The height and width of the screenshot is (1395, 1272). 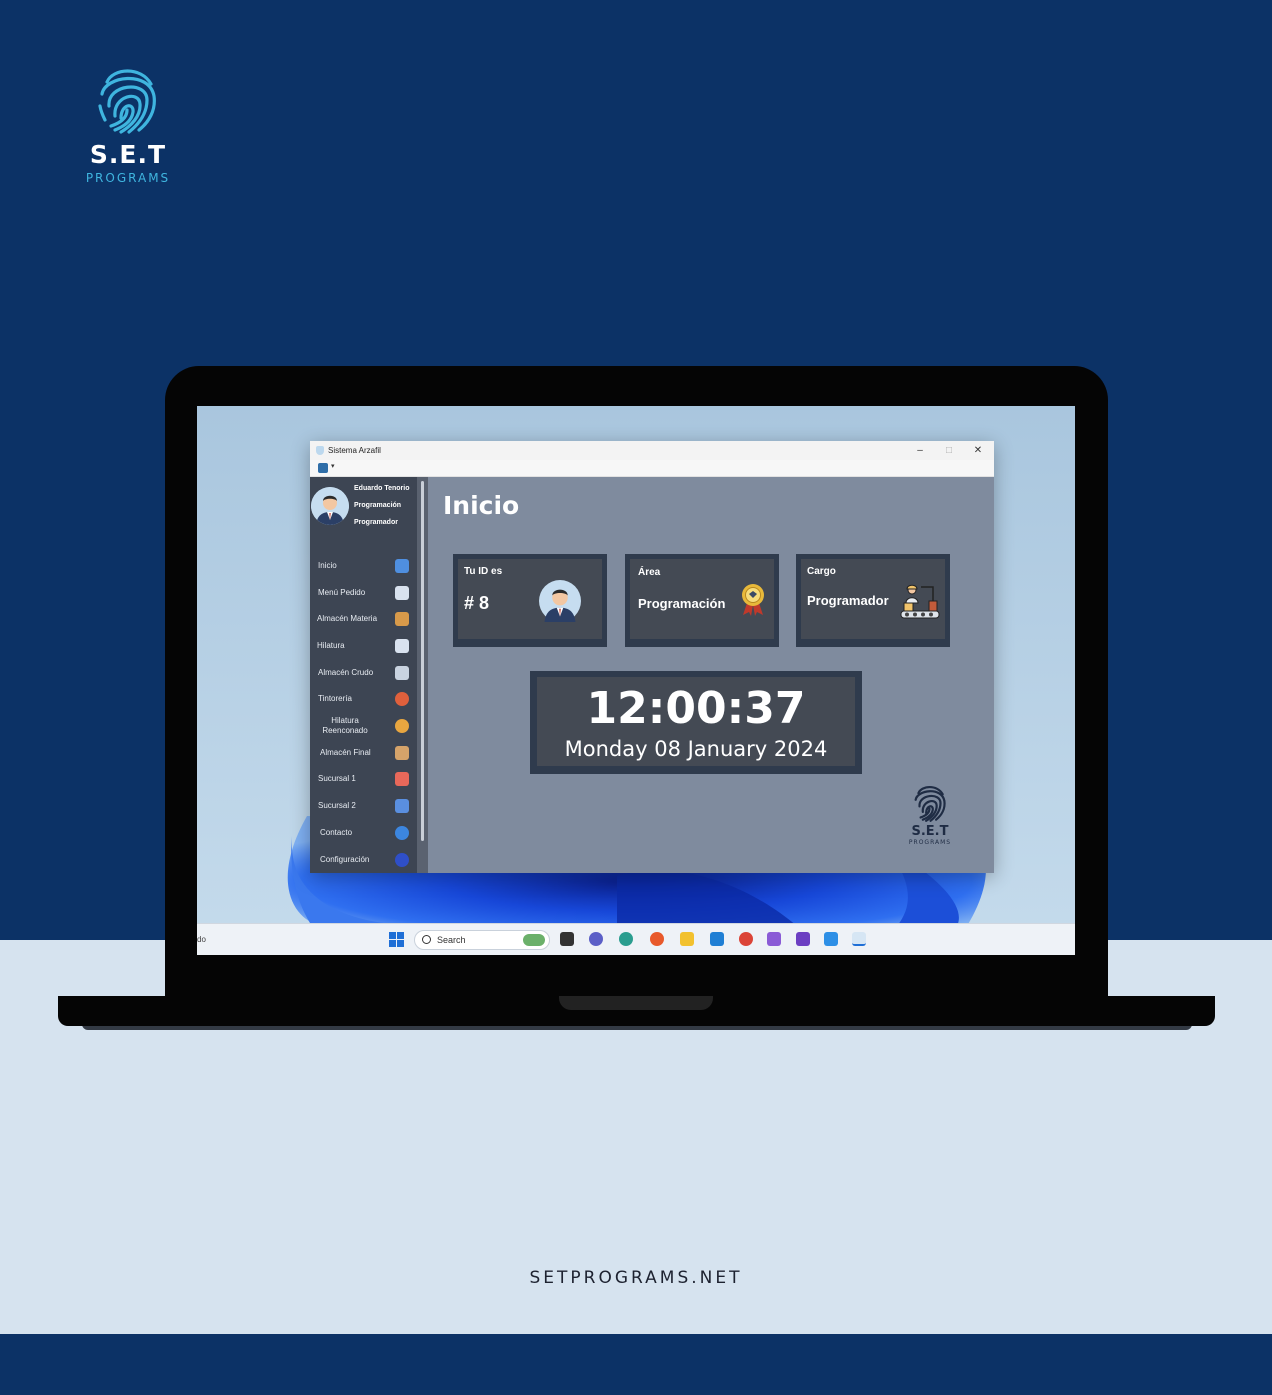 What do you see at coordinates (363, 647) in the screenshot?
I see `sidebar-item-hilatura: Hilatura` at bounding box center [363, 647].